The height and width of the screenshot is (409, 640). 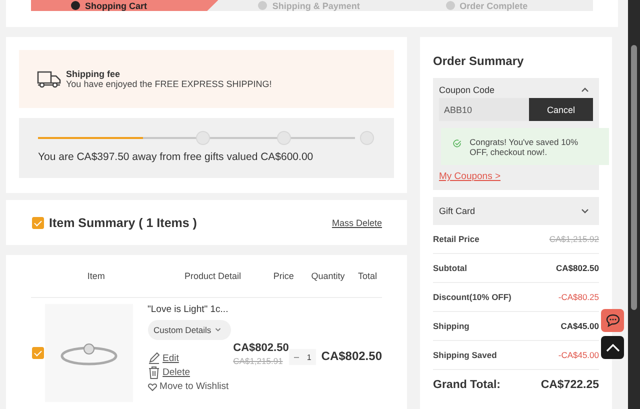 I want to click on price: CA$802.50, so click(x=261, y=348).